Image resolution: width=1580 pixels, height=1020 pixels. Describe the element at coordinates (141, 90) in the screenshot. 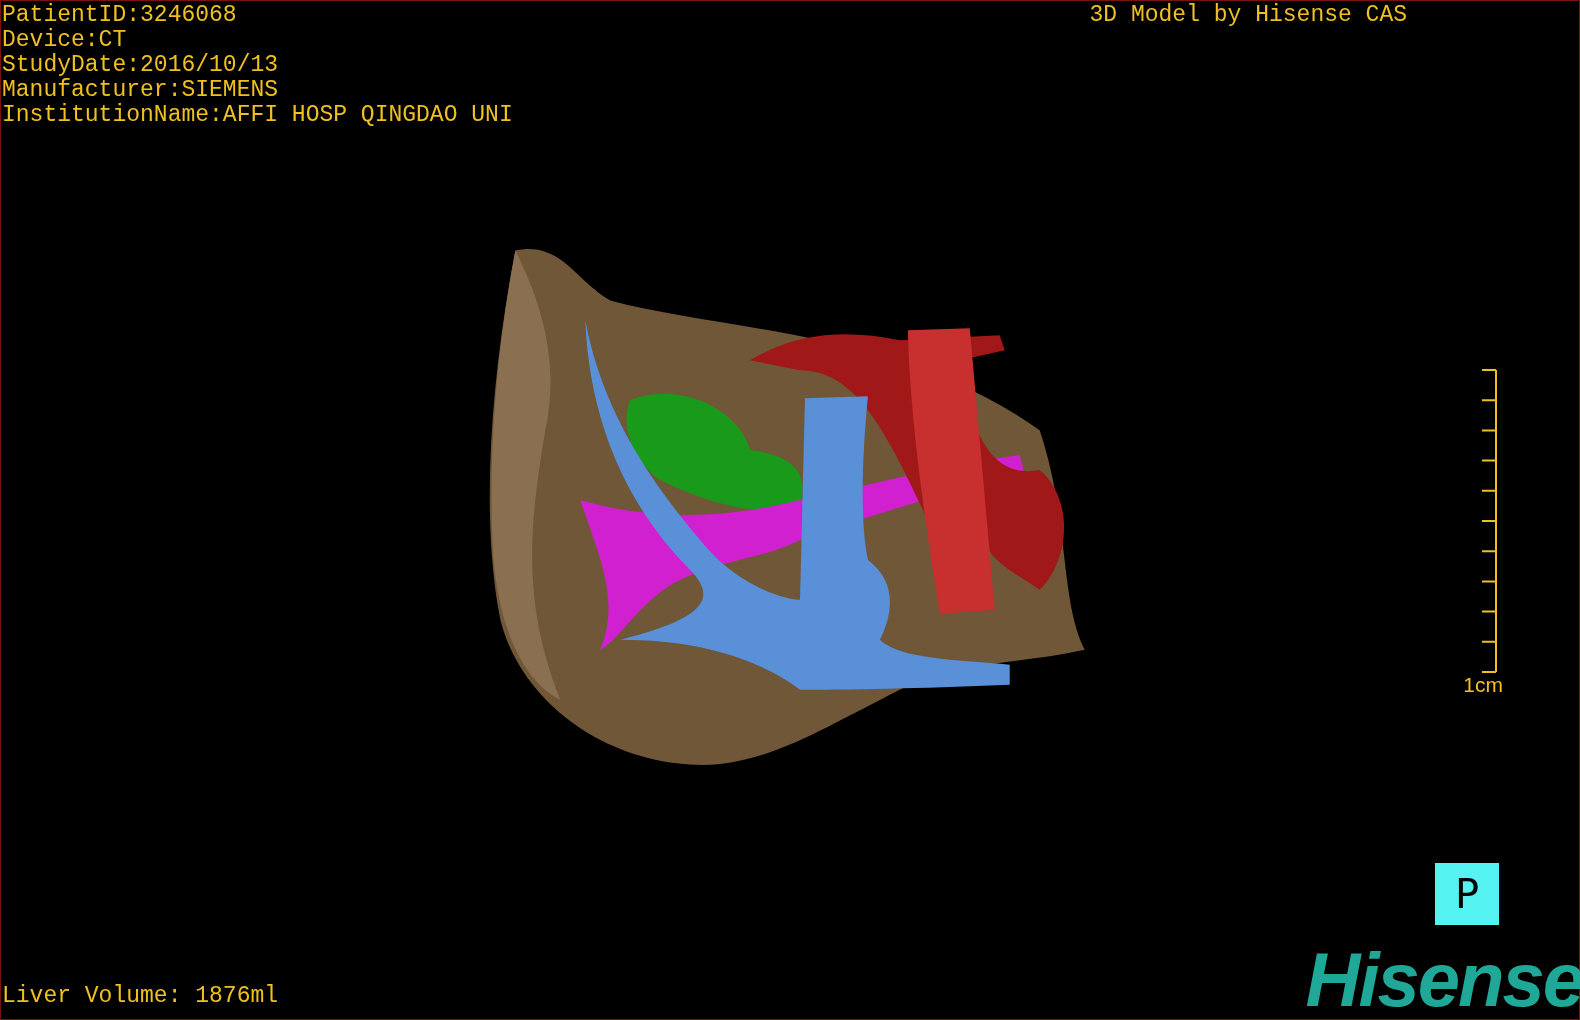

I see `patient-info-text: Manufacturer:SIEMENS` at that location.